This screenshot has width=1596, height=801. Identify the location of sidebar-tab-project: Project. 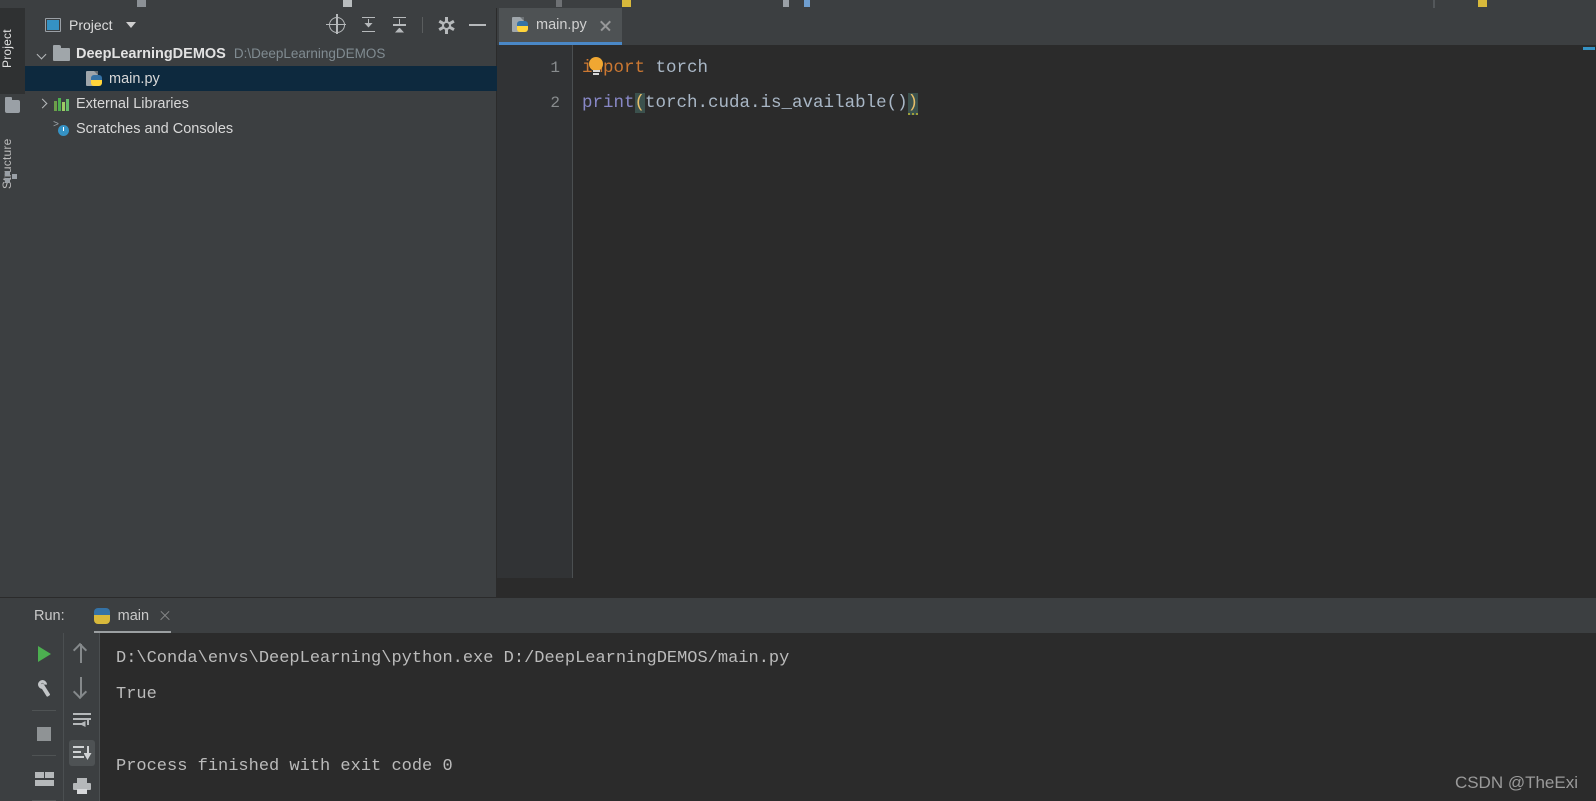
(12, 51).